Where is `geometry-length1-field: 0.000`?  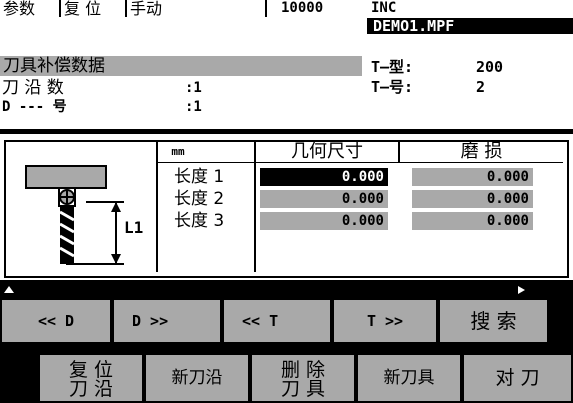
geometry-length1-field: 0.000 is located at coordinates (324, 177).